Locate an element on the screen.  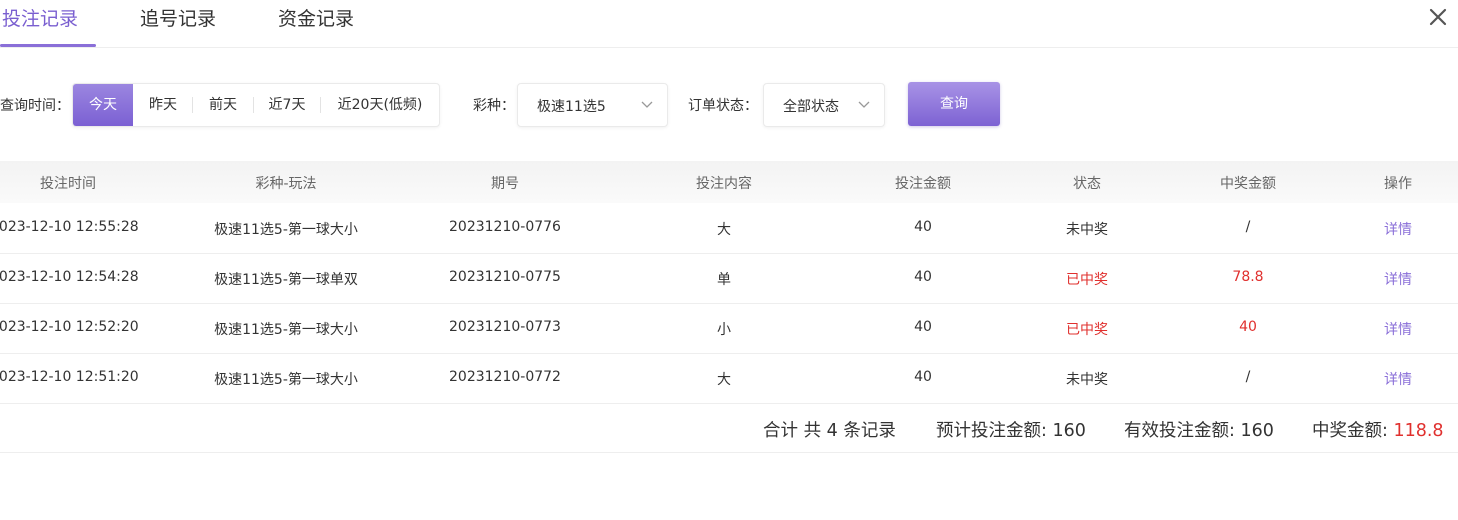
prize-cell: 78.8 is located at coordinates (1248, 277).